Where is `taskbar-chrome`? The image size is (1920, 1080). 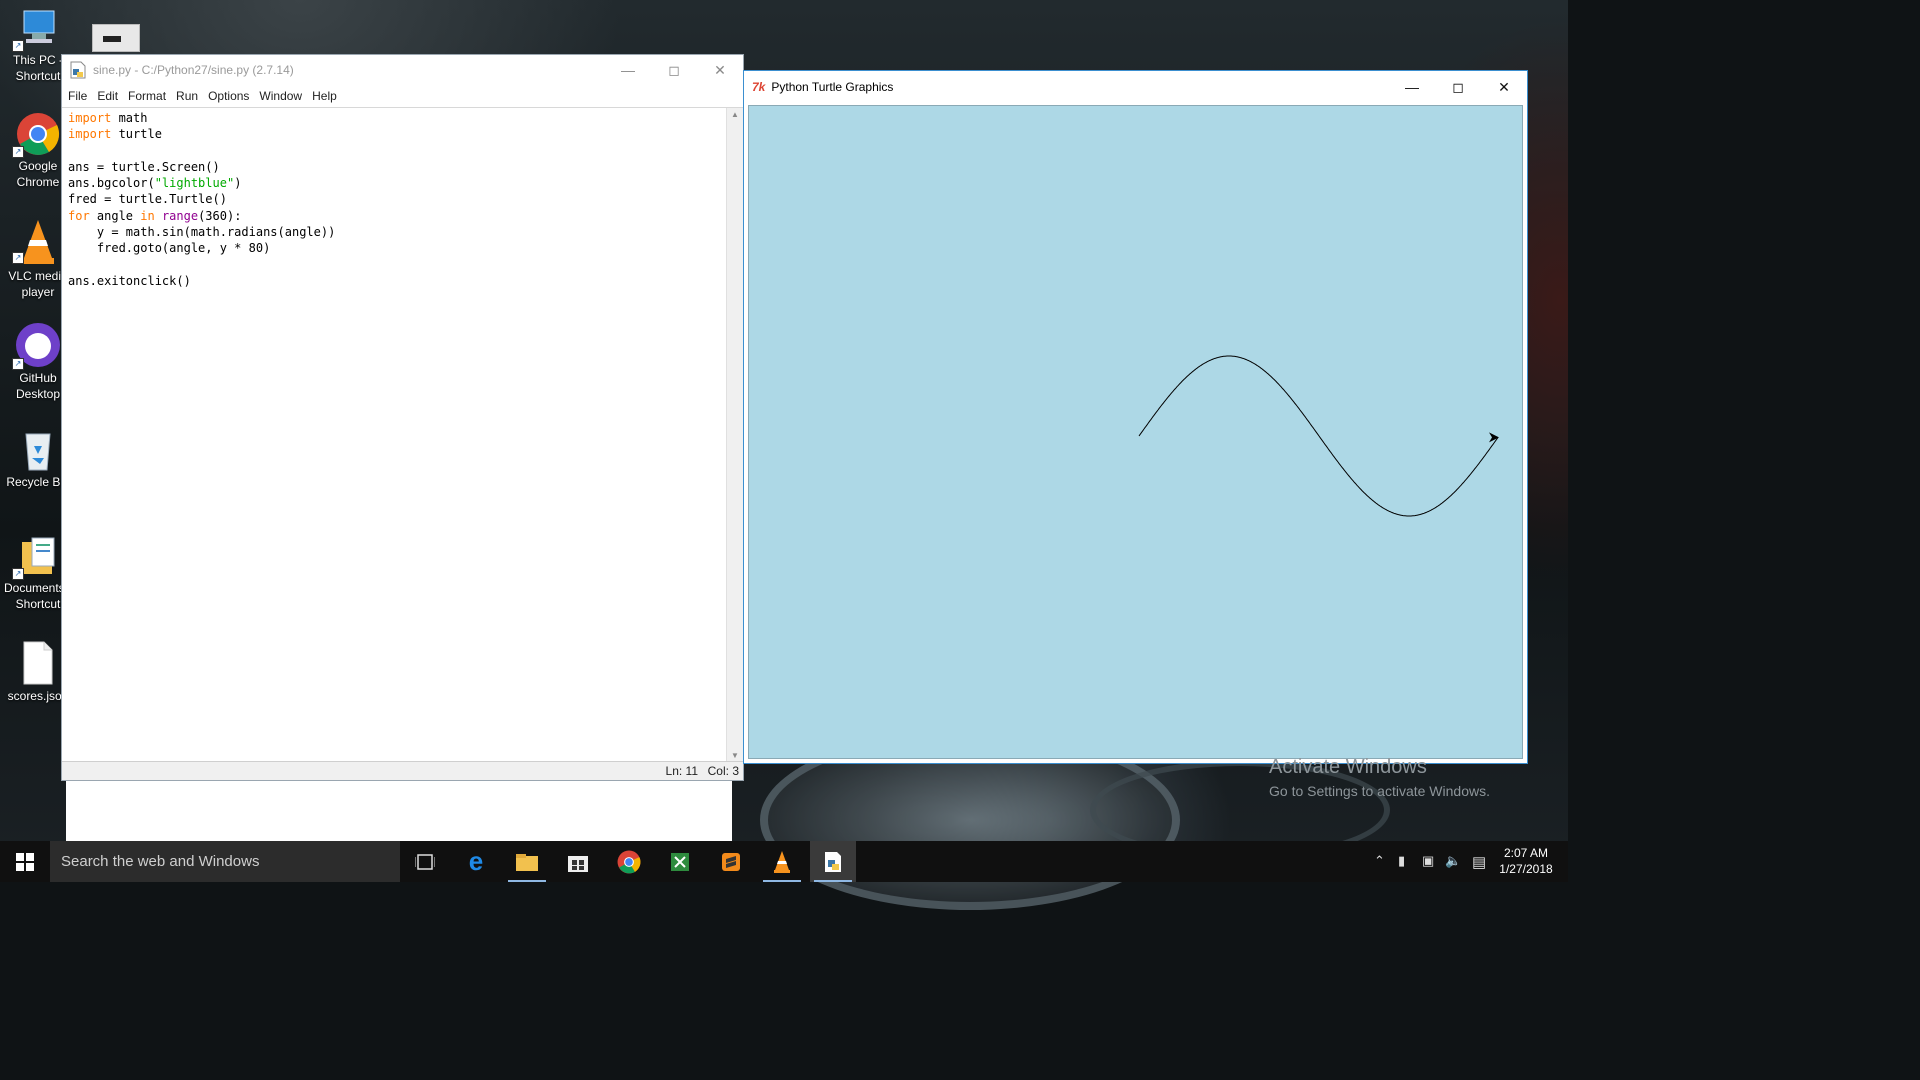
taskbar-chrome is located at coordinates (629, 861).